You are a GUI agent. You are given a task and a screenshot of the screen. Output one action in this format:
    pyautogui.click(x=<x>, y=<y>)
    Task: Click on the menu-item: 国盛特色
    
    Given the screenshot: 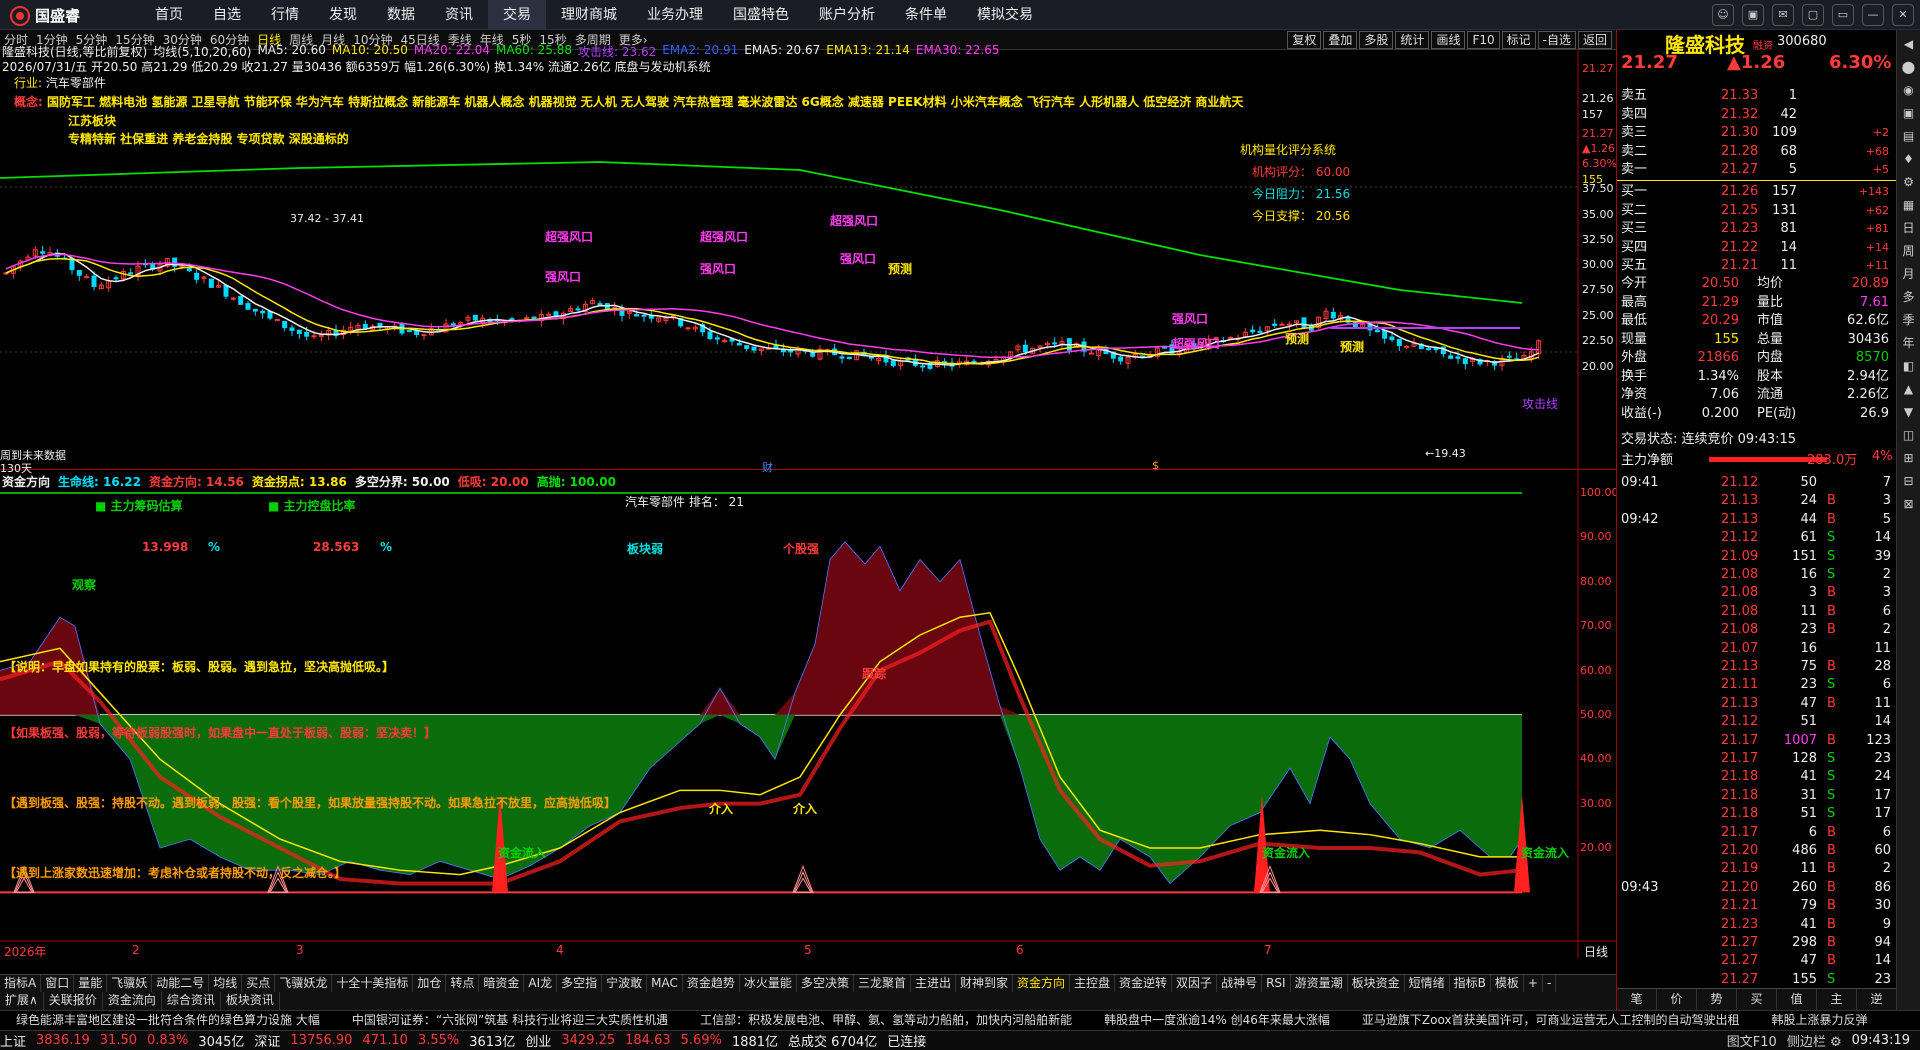 What is the action you would take?
    pyautogui.click(x=761, y=15)
    